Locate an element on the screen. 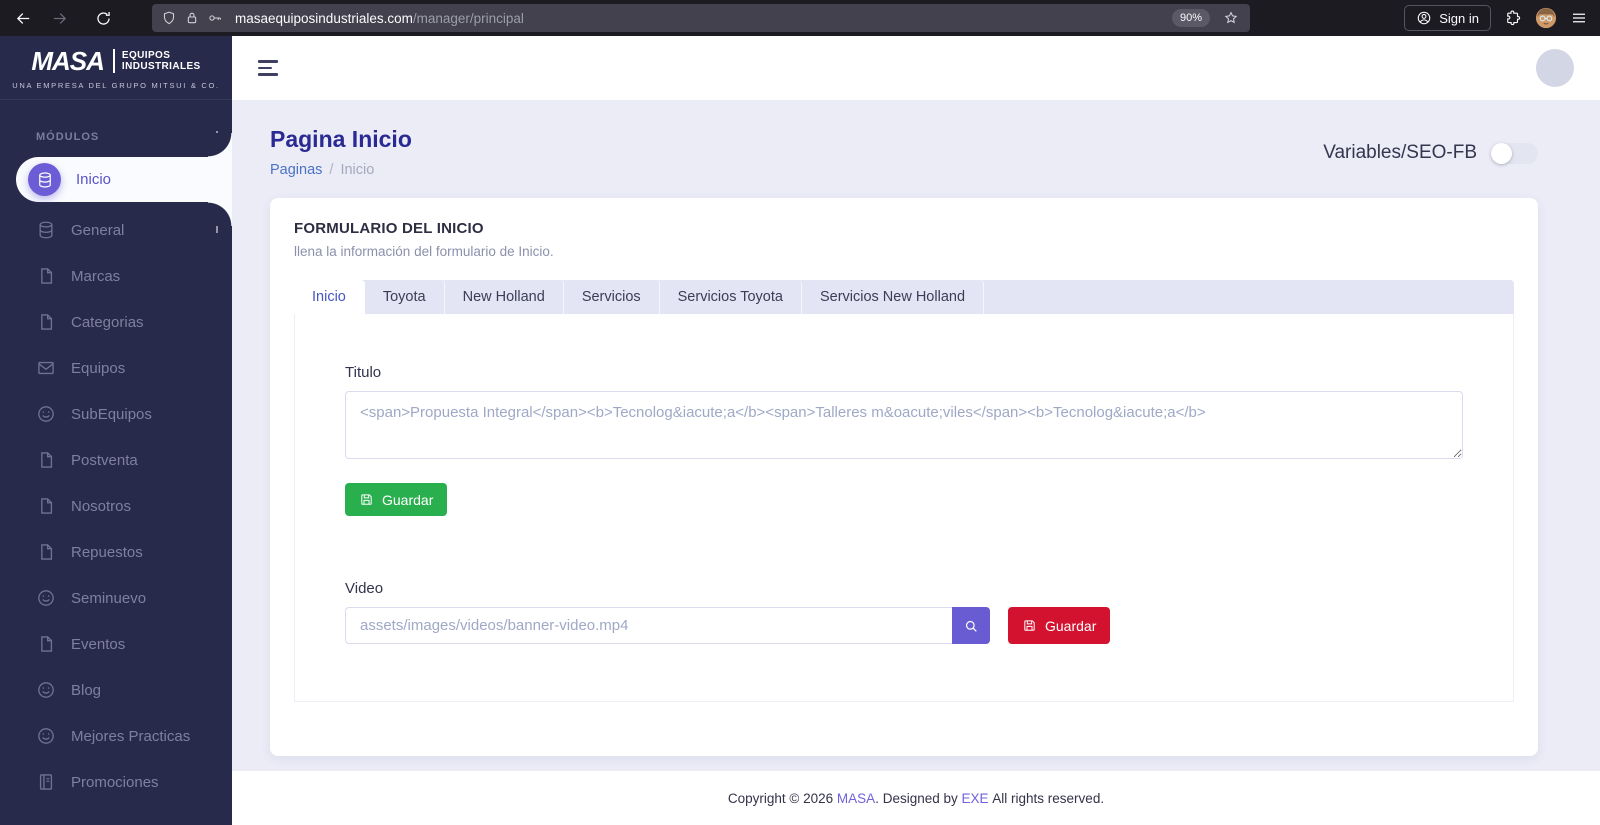  sidebar-item-postventa: Postventa is located at coordinates (116, 460).